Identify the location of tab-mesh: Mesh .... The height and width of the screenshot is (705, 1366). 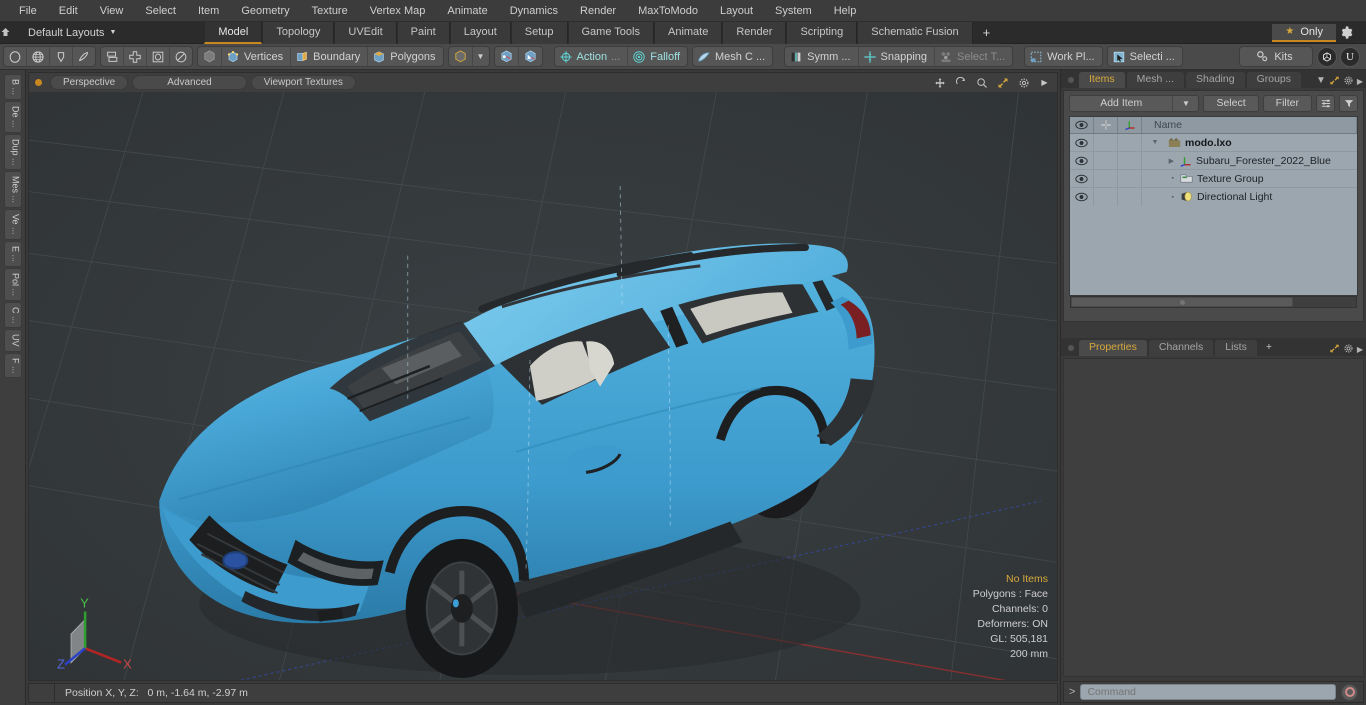
(1155, 80).